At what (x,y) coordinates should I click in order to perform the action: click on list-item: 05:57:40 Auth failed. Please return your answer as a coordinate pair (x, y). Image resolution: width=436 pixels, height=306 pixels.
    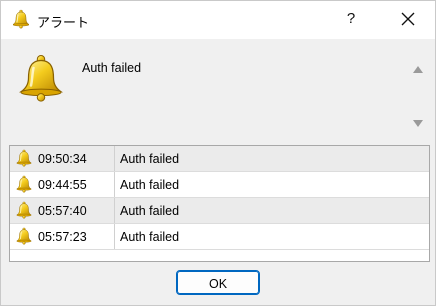
    Looking at the image, I should click on (219, 211).